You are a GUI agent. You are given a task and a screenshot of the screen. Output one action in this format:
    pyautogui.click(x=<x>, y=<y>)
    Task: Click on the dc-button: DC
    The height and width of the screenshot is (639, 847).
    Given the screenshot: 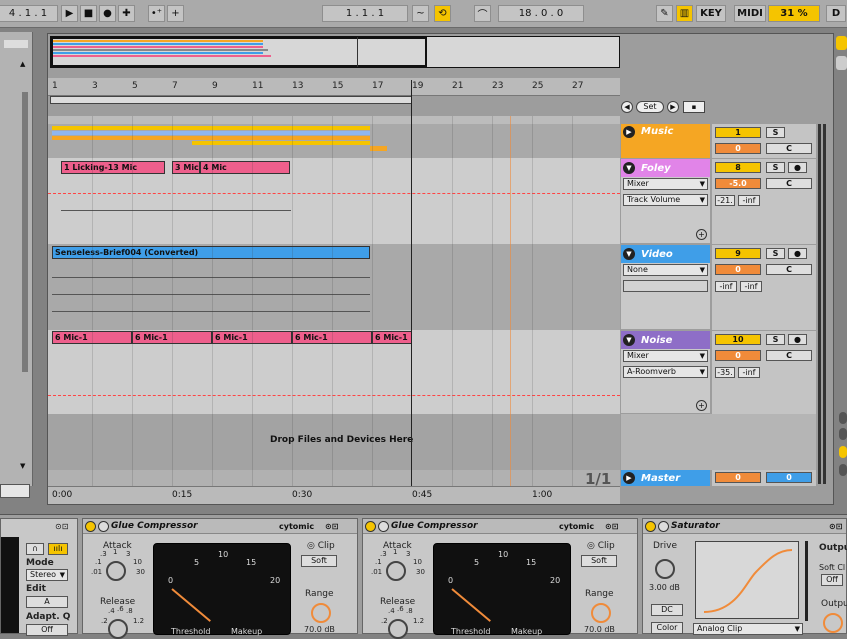 What is the action you would take?
    pyautogui.click(x=667, y=610)
    